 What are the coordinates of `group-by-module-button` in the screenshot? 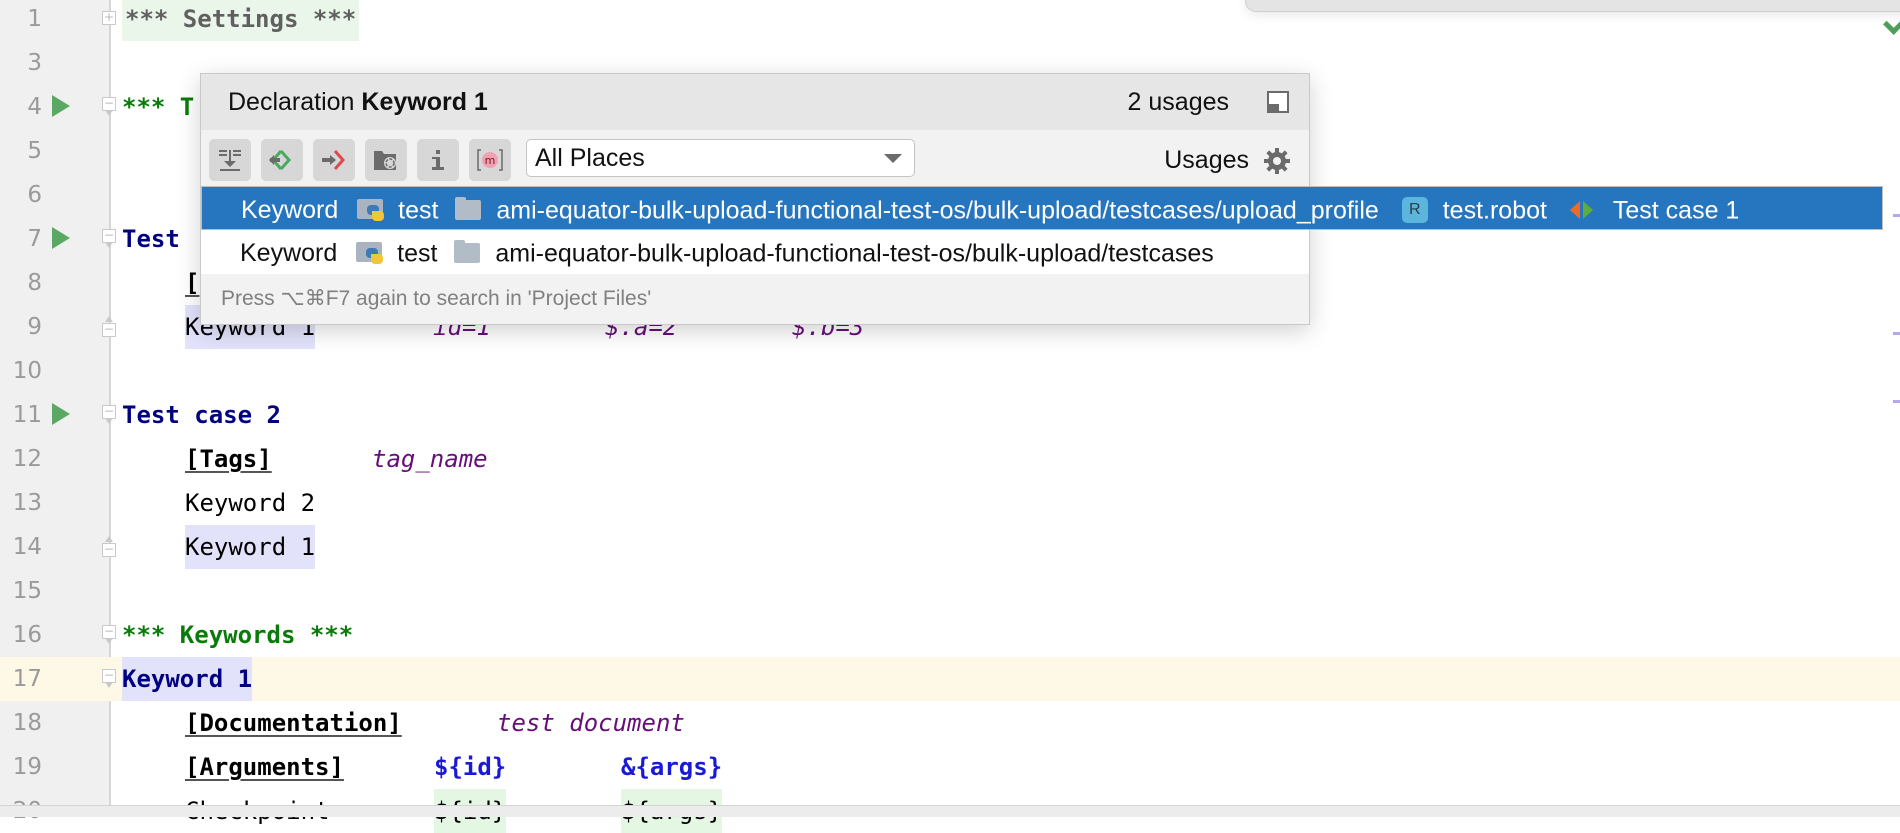 It's located at (386, 160).